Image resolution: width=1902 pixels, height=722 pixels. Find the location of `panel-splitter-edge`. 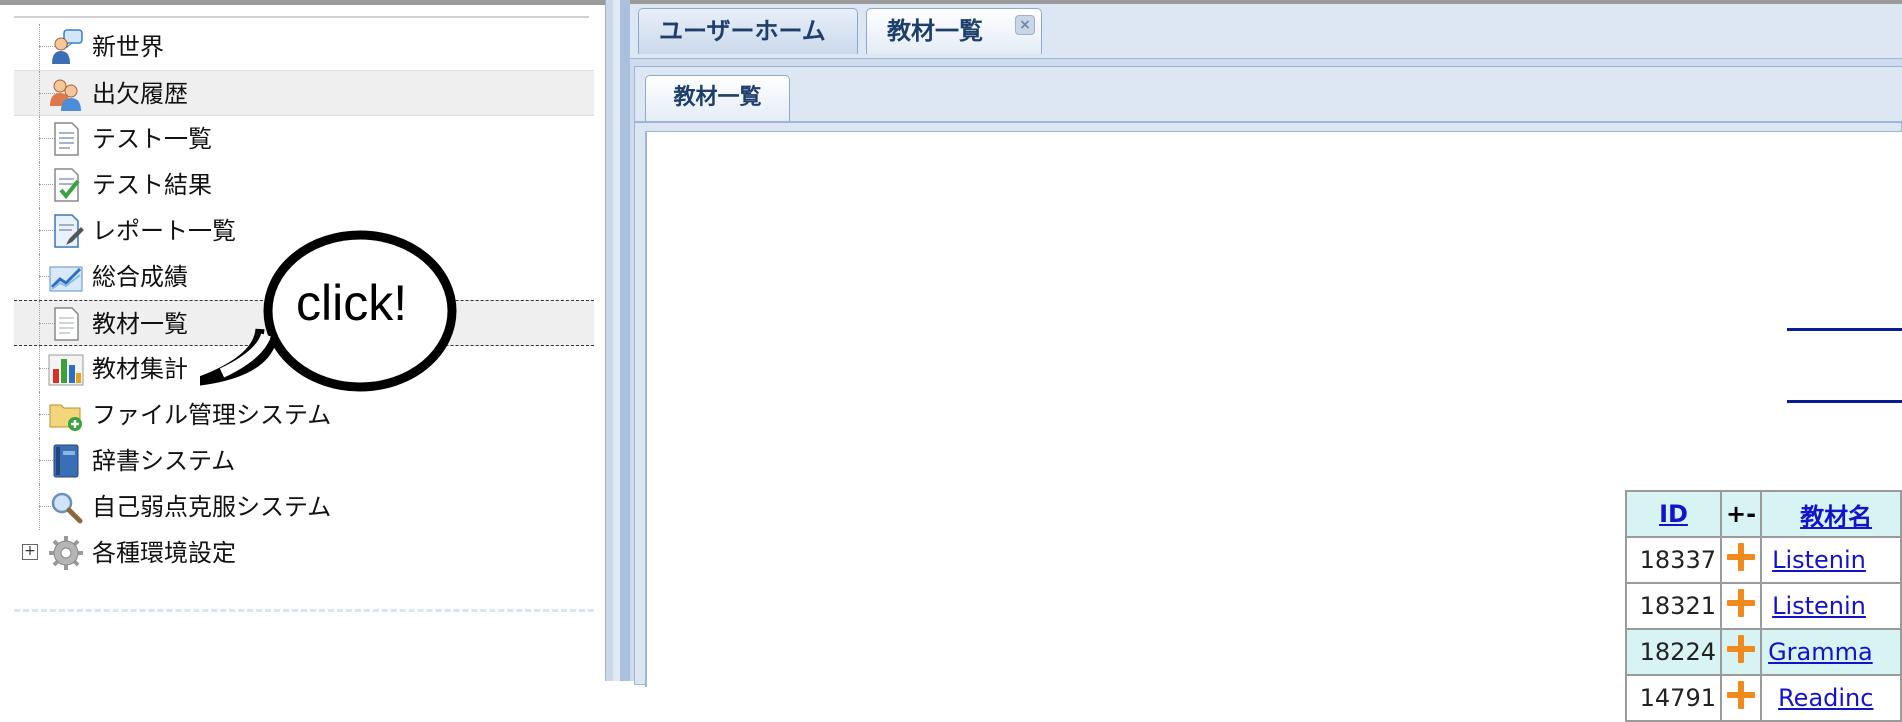

panel-splitter-edge is located at coordinates (625, 340).